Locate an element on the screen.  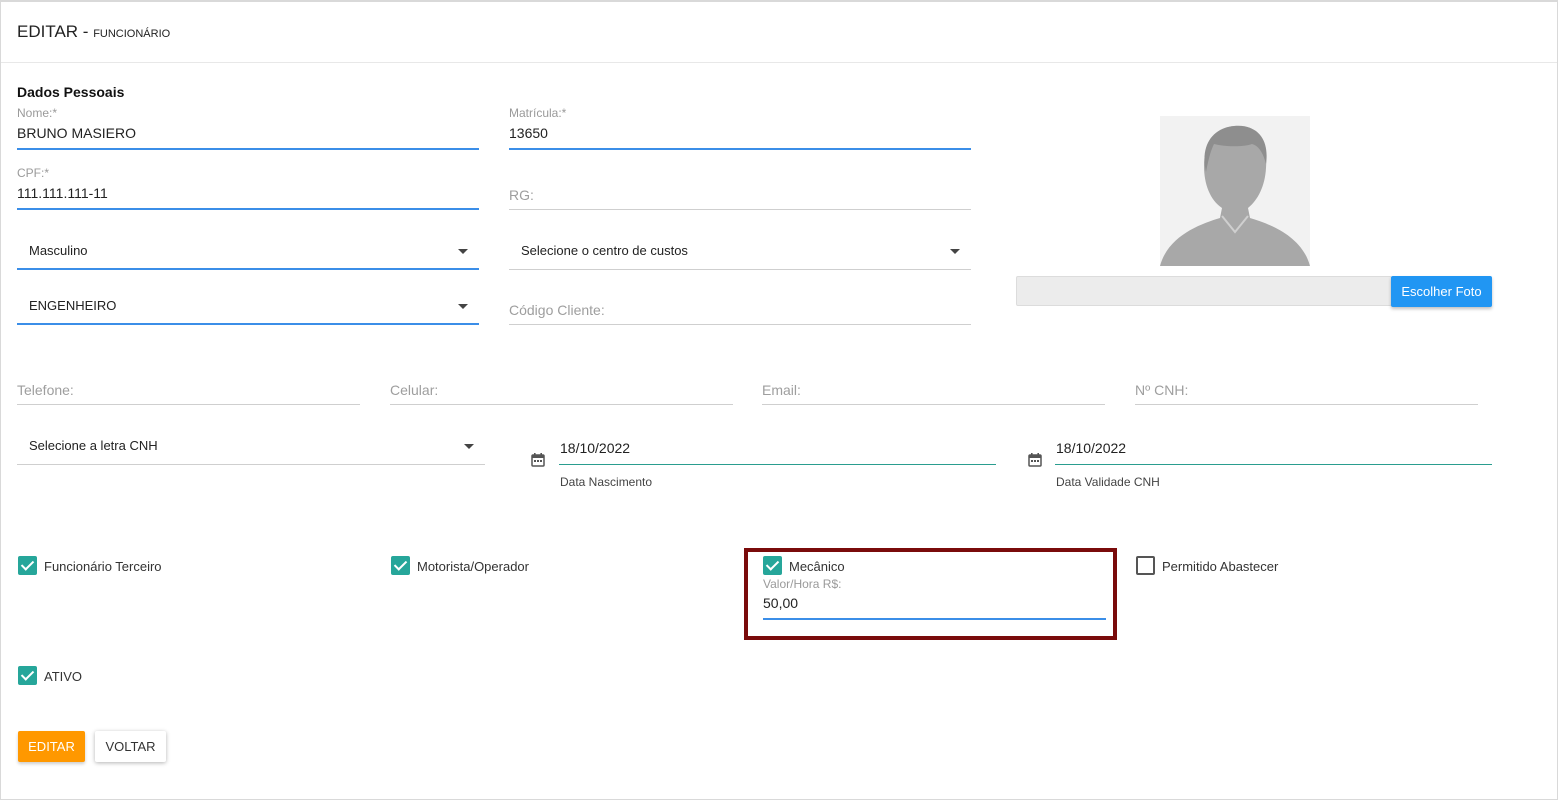
valor-hora-field: 50,00 is located at coordinates (780, 603).